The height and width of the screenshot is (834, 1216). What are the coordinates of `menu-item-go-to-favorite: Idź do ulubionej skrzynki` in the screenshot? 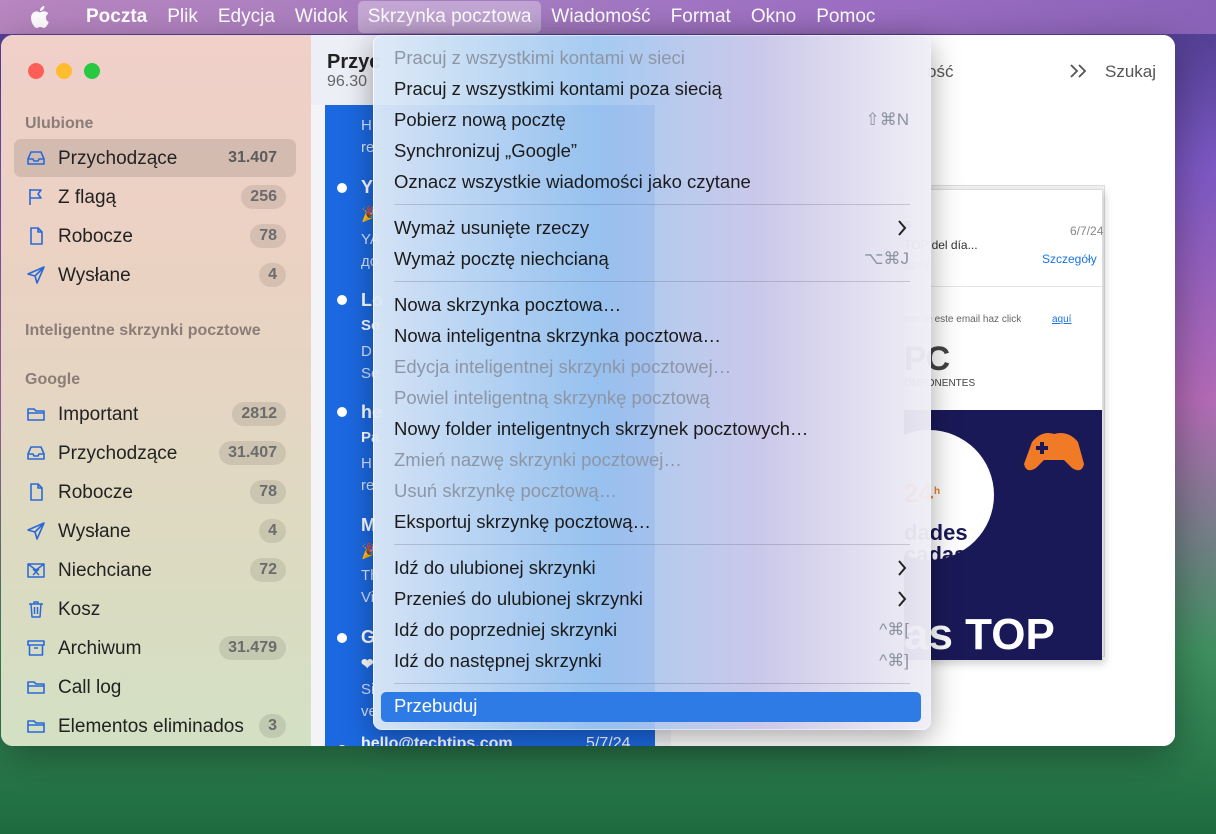 It's located at (651, 569).